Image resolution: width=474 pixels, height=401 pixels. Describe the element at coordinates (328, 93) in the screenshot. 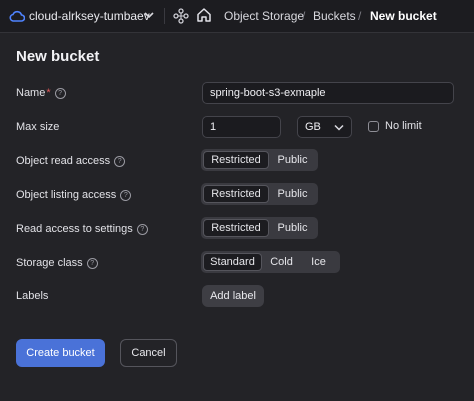

I see `name-input: spring-boot-s3-exmaple` at that location.